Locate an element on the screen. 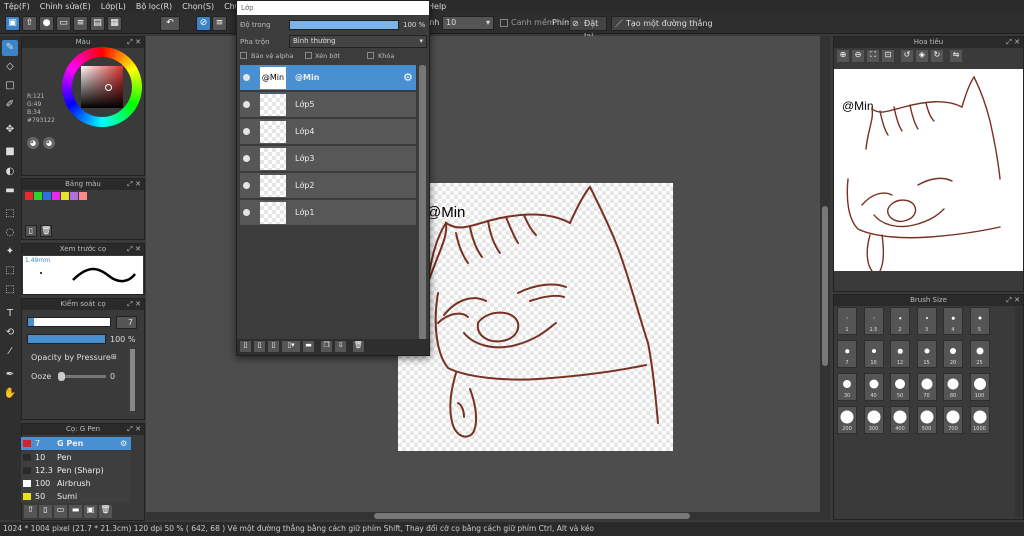 This screenshot has height=536, width=1024. layer-row-lop2: Lớp2 is located at coordinates (328, 186).